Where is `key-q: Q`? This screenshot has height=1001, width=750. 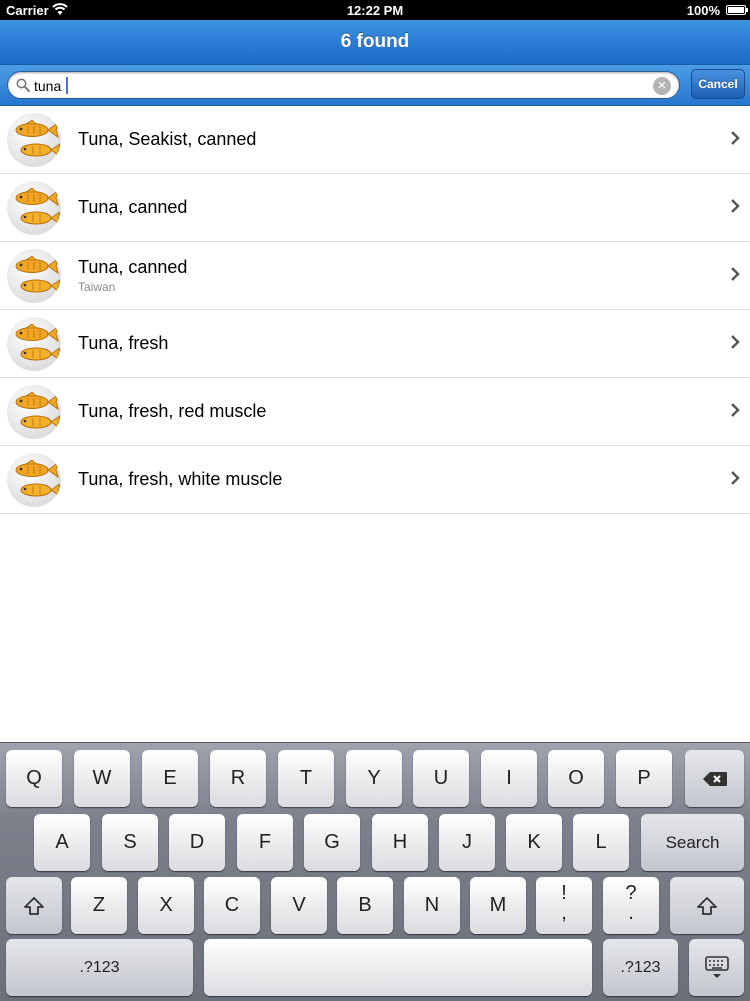 key-q: Q is located at coordinates (34, 778).